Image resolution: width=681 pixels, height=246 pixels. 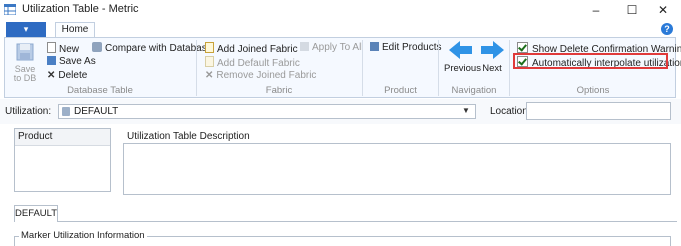 What do you see at coordinates (25, 78) in the screenshot?
I see `save-label-line2: to DB` at bounding box center [25, 78].